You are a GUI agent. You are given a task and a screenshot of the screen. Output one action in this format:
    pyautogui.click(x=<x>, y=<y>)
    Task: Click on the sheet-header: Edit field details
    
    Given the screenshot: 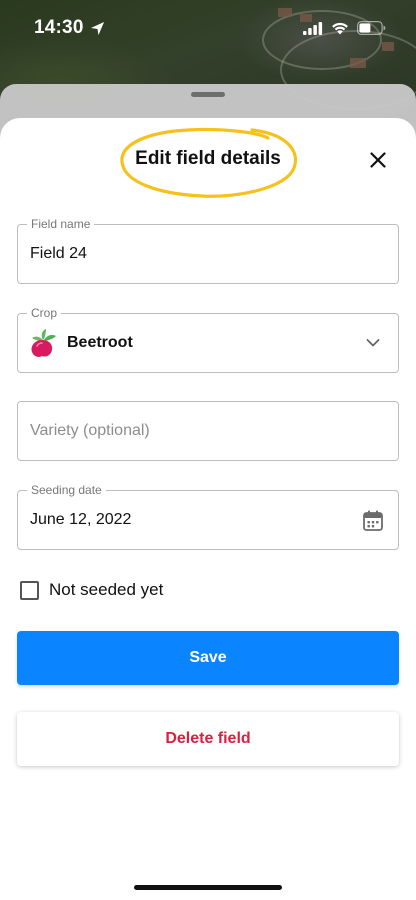 What is the action you would take?
    pyautogui.click(x=208, y=160)
    